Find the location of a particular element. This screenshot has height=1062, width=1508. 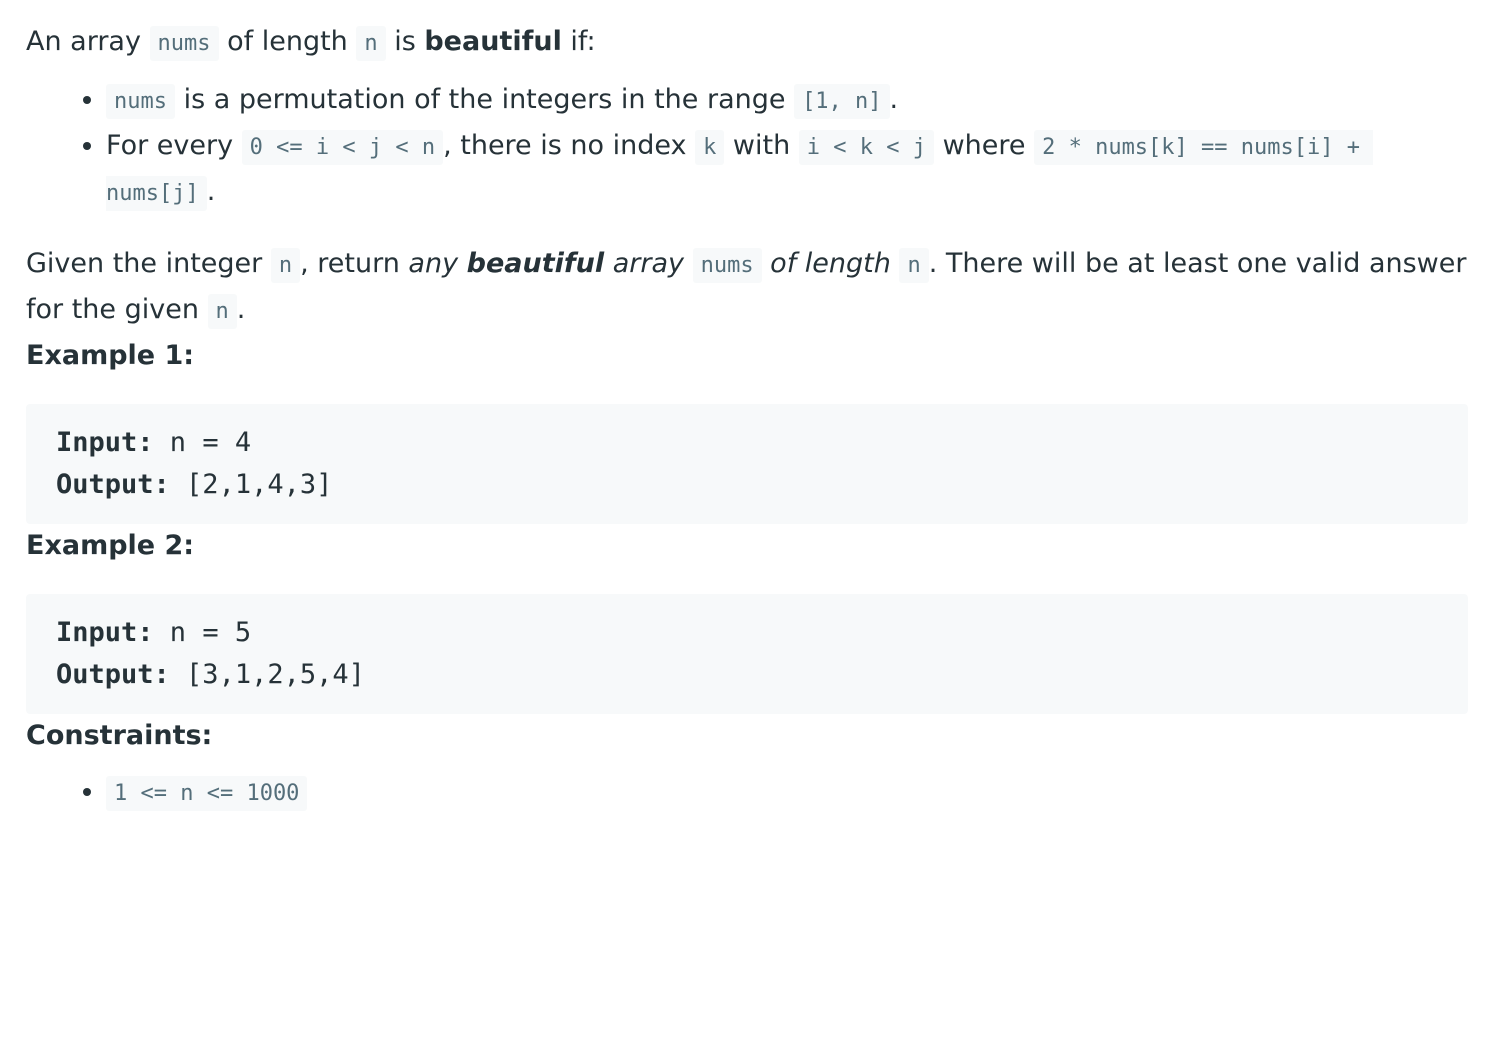

task-text: Given the integer is located at coordinates (148, 263).